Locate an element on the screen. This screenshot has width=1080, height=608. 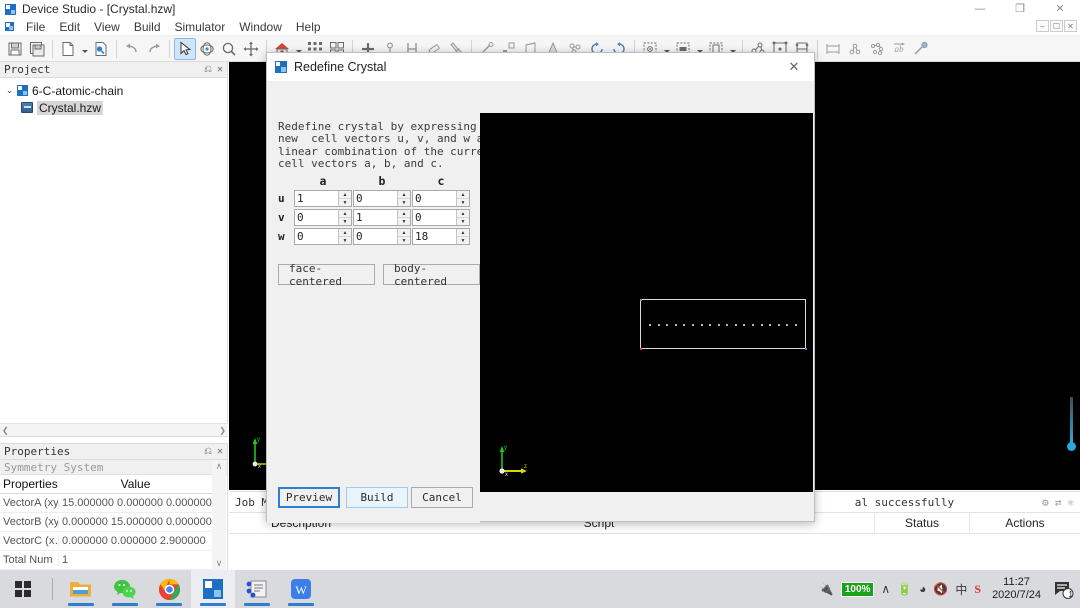
scroll-right-icon: ❯ is located at coordinates (222, 430).